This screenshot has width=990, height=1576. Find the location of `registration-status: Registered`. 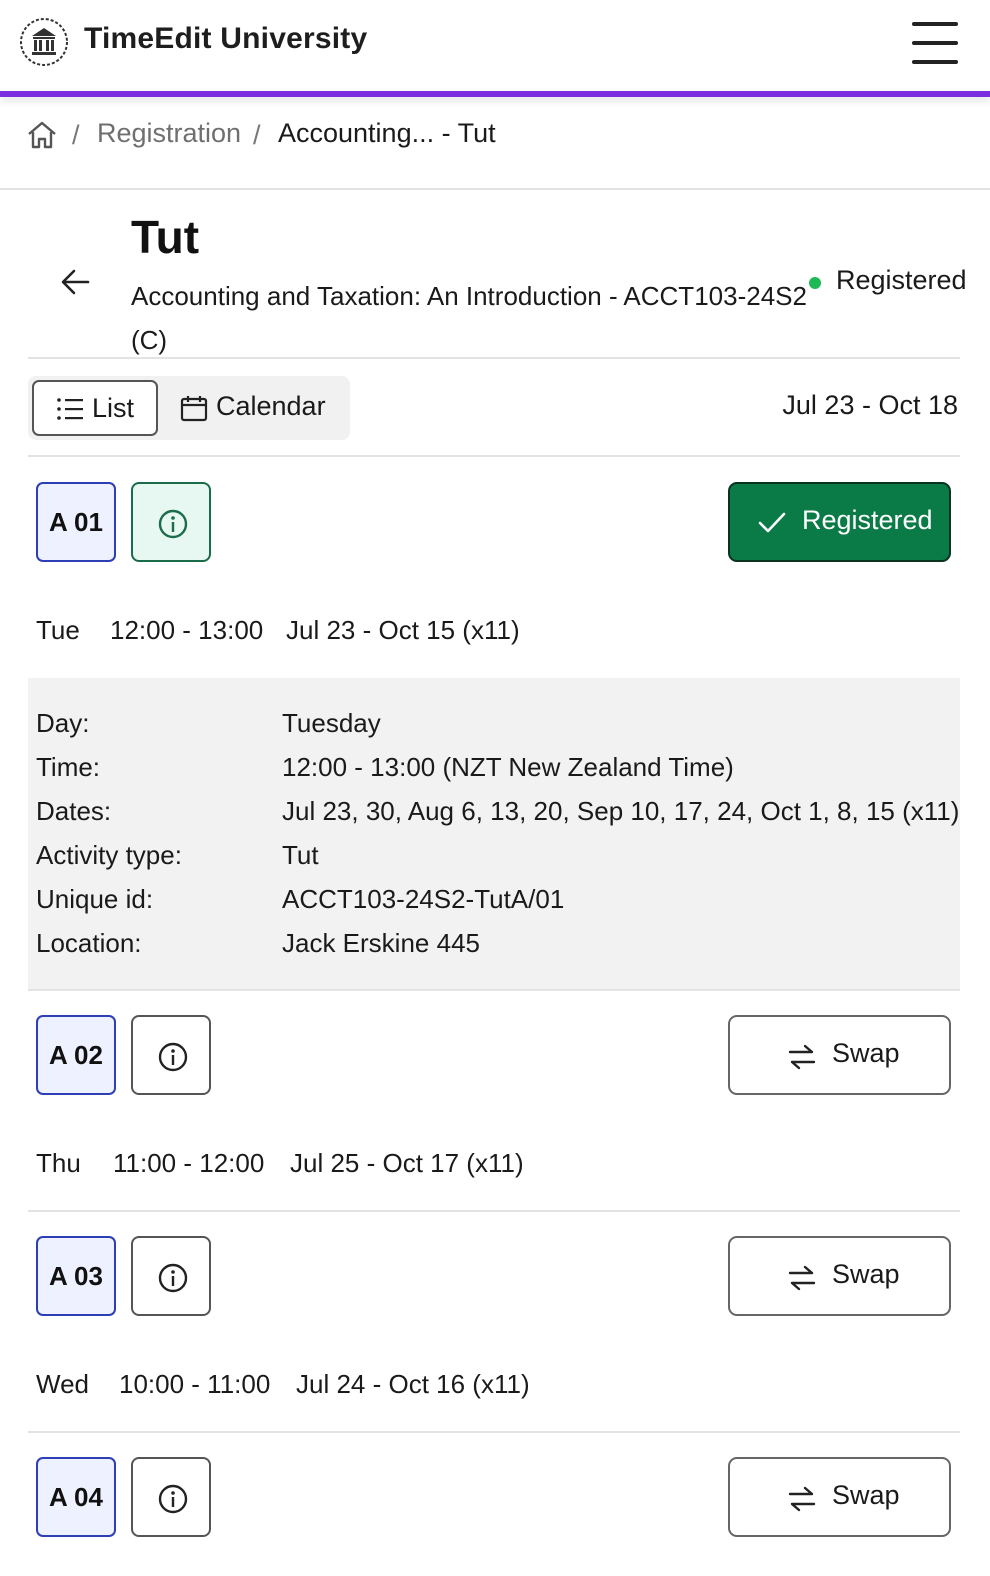

registration-status: Registered is located at coordinates (901, 280).